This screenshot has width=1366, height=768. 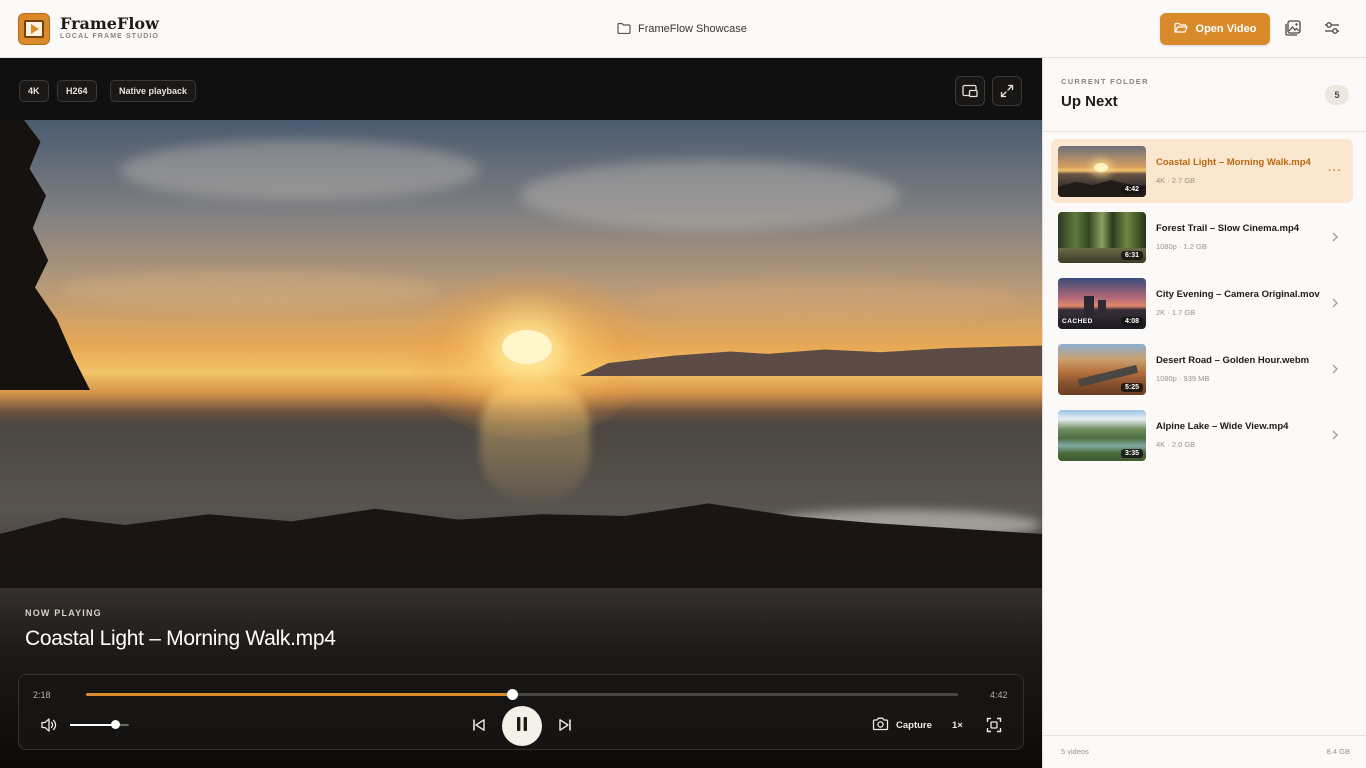 What do you see at coordinates (1204, 751) in the screenshot?
I see `sidebar-footer: 5 videos 8.4 GB` at bounding box center [1204, 751].